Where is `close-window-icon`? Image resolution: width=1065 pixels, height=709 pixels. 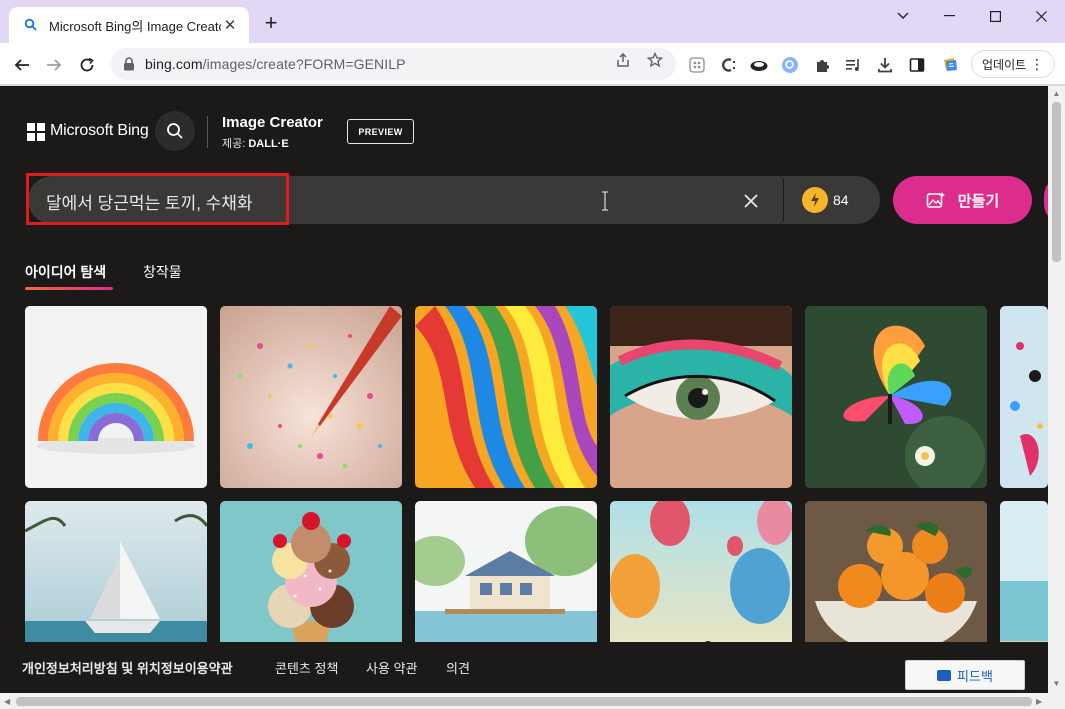 close-window-icon is located at coordinates (1041, 16).